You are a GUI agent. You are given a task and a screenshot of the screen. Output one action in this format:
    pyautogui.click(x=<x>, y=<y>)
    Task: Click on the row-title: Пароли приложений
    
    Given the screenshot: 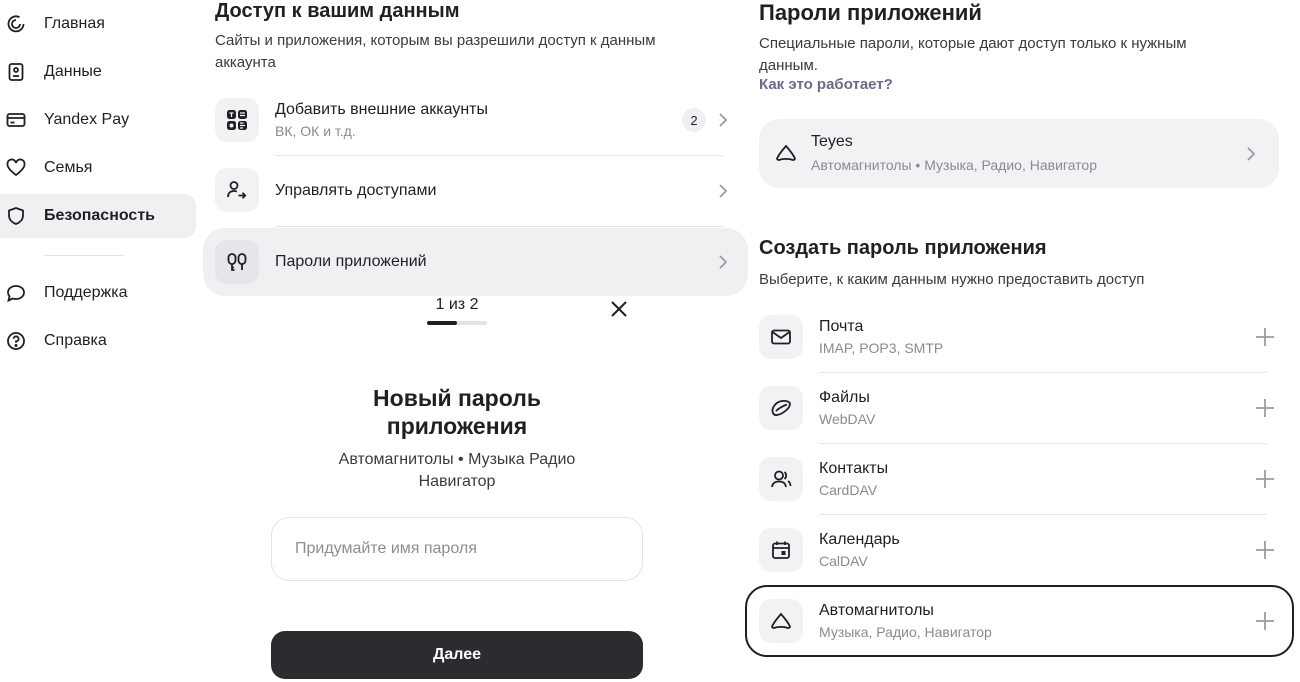 What is the action you would take?
    pyautogui.click(x=351, y=261)
    